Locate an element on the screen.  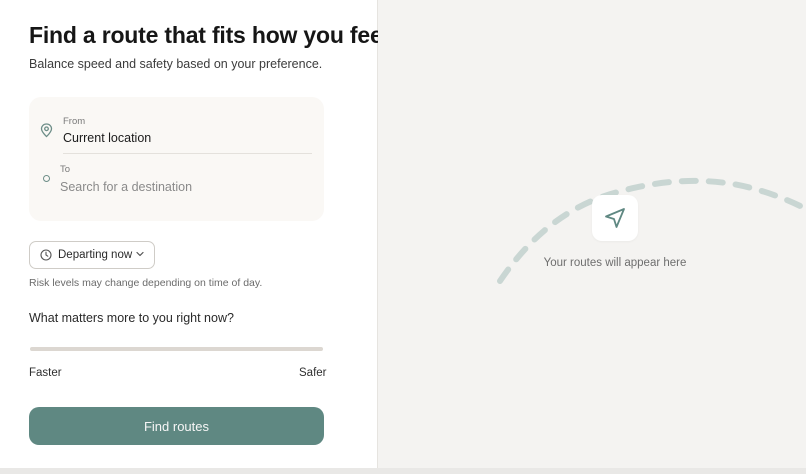
to-label: To is located at coordinates (65, 169).